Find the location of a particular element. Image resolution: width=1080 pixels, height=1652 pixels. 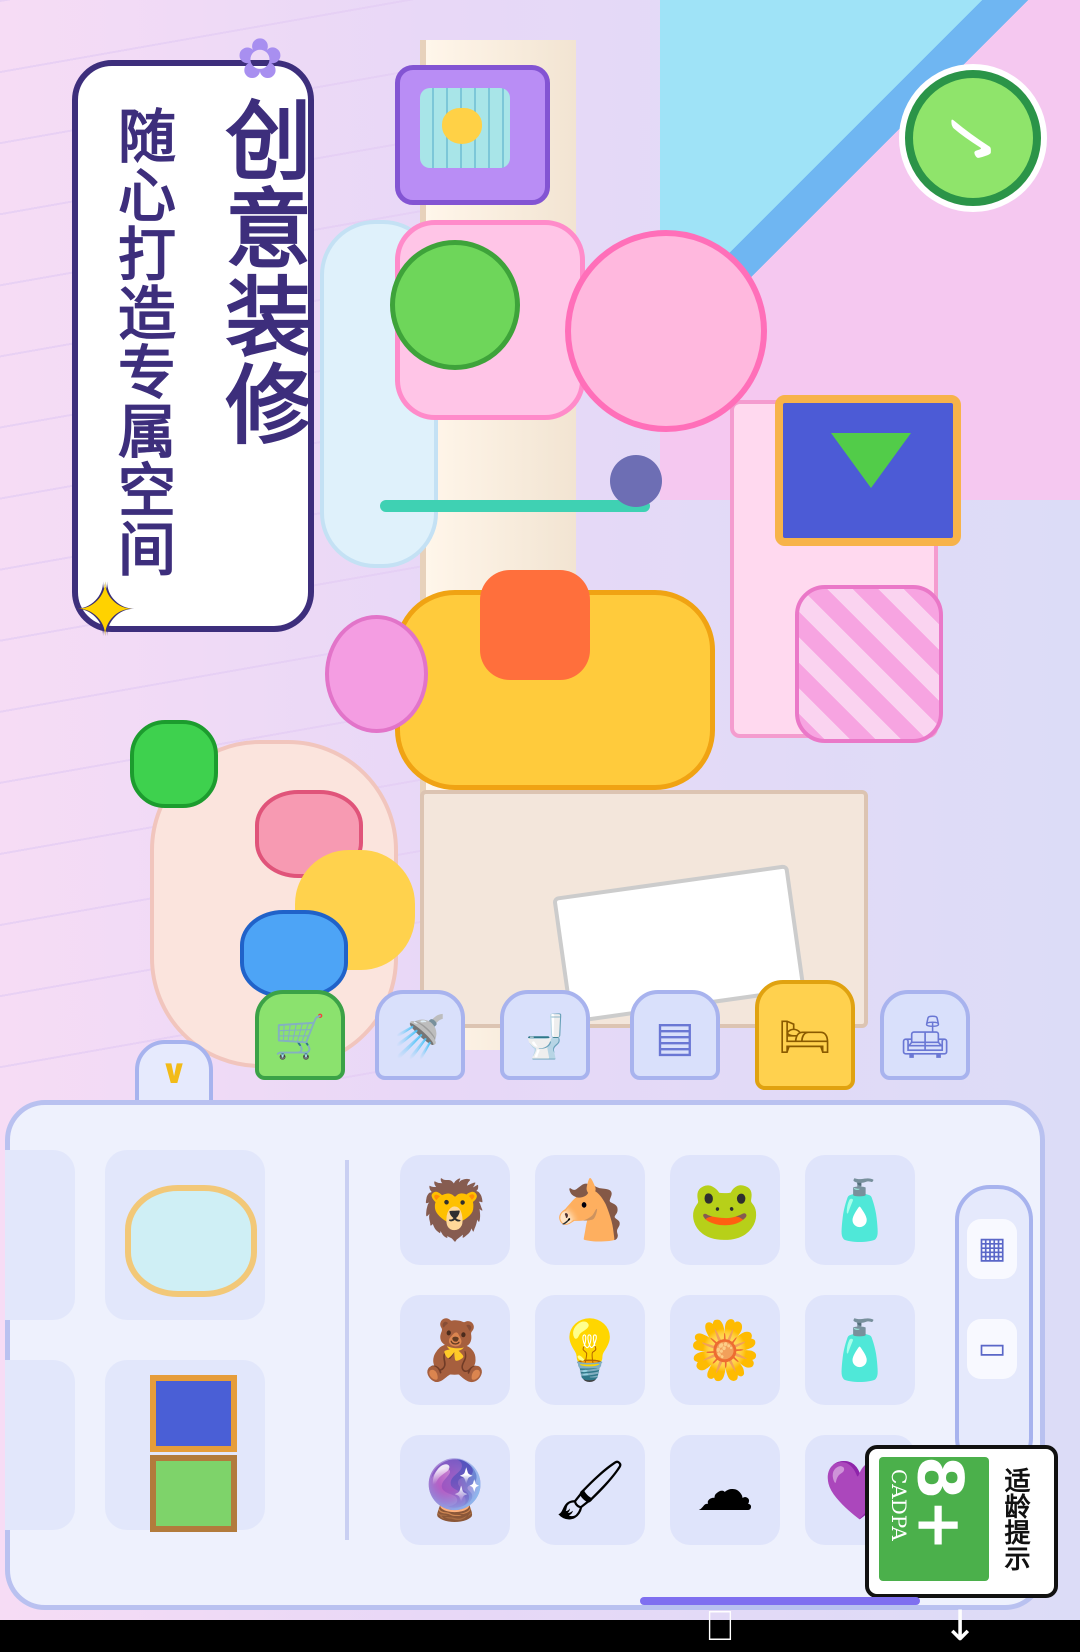

tab-bathroom: 🚿 is located at coordinates (420, 1035).